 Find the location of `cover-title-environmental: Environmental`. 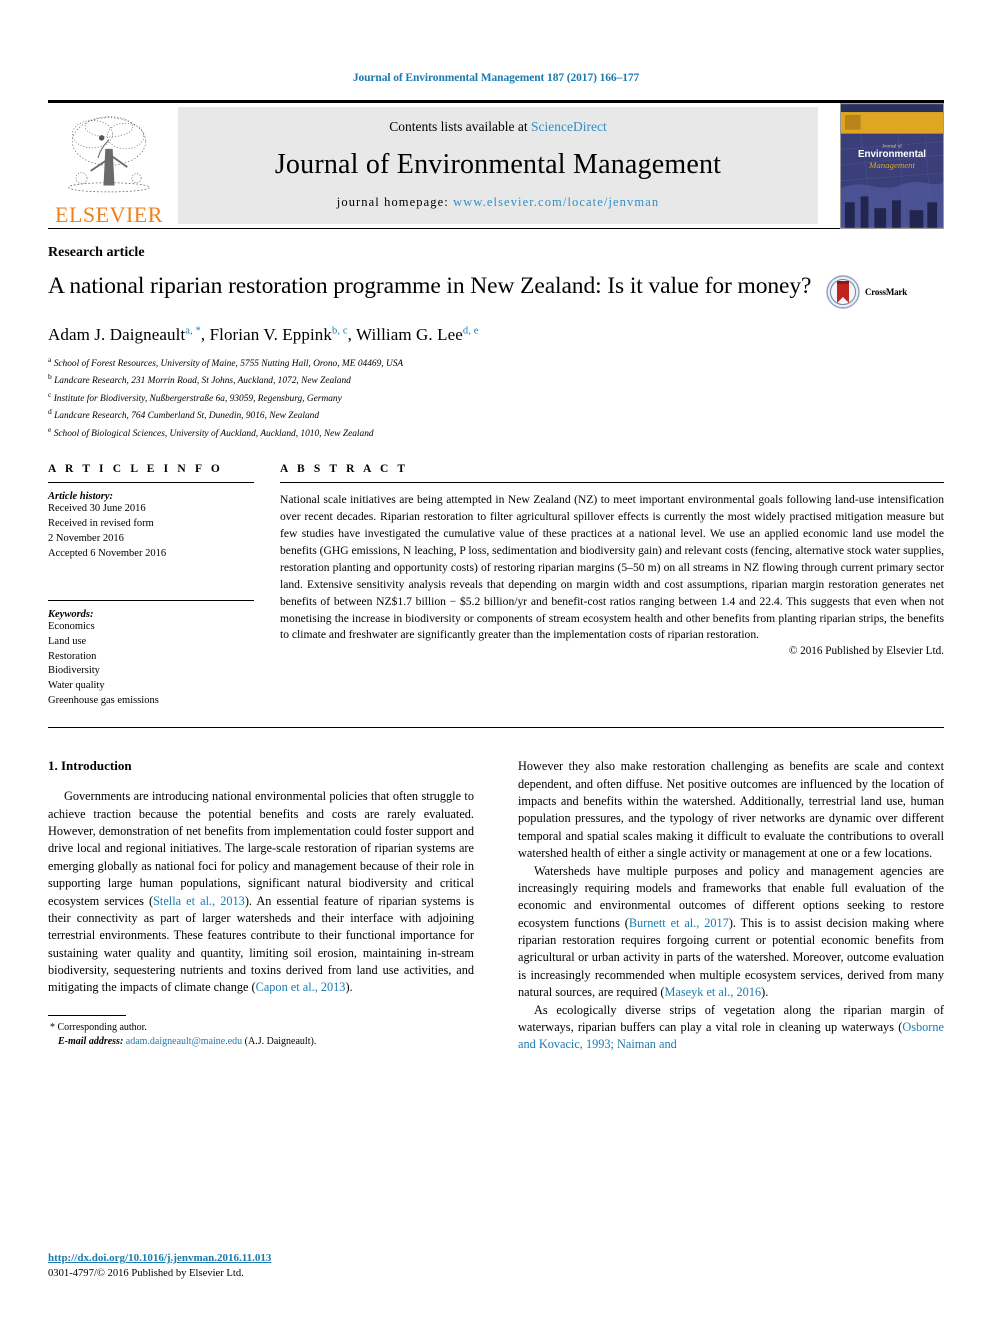

cover-title-environmental: Environmental is located at coordinates (892, 154).